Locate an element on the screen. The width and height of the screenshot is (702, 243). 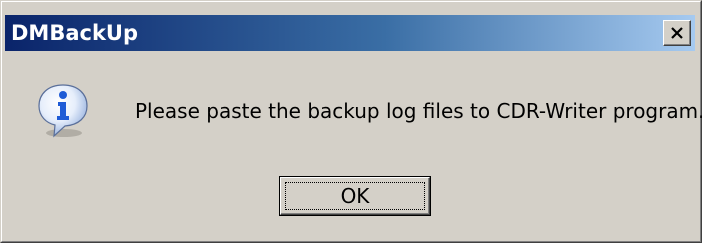
ok-button: OK is located at coordinates (355, 196).